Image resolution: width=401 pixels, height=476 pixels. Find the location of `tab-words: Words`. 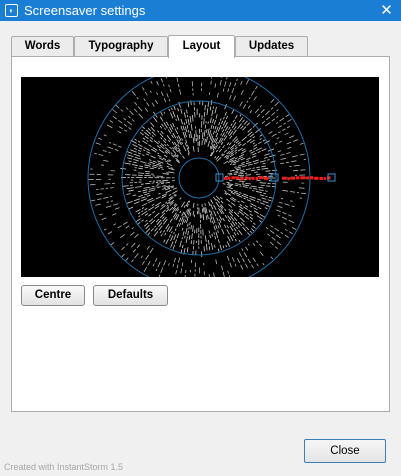

tab-words: Words is located at coordinates (42, 46).